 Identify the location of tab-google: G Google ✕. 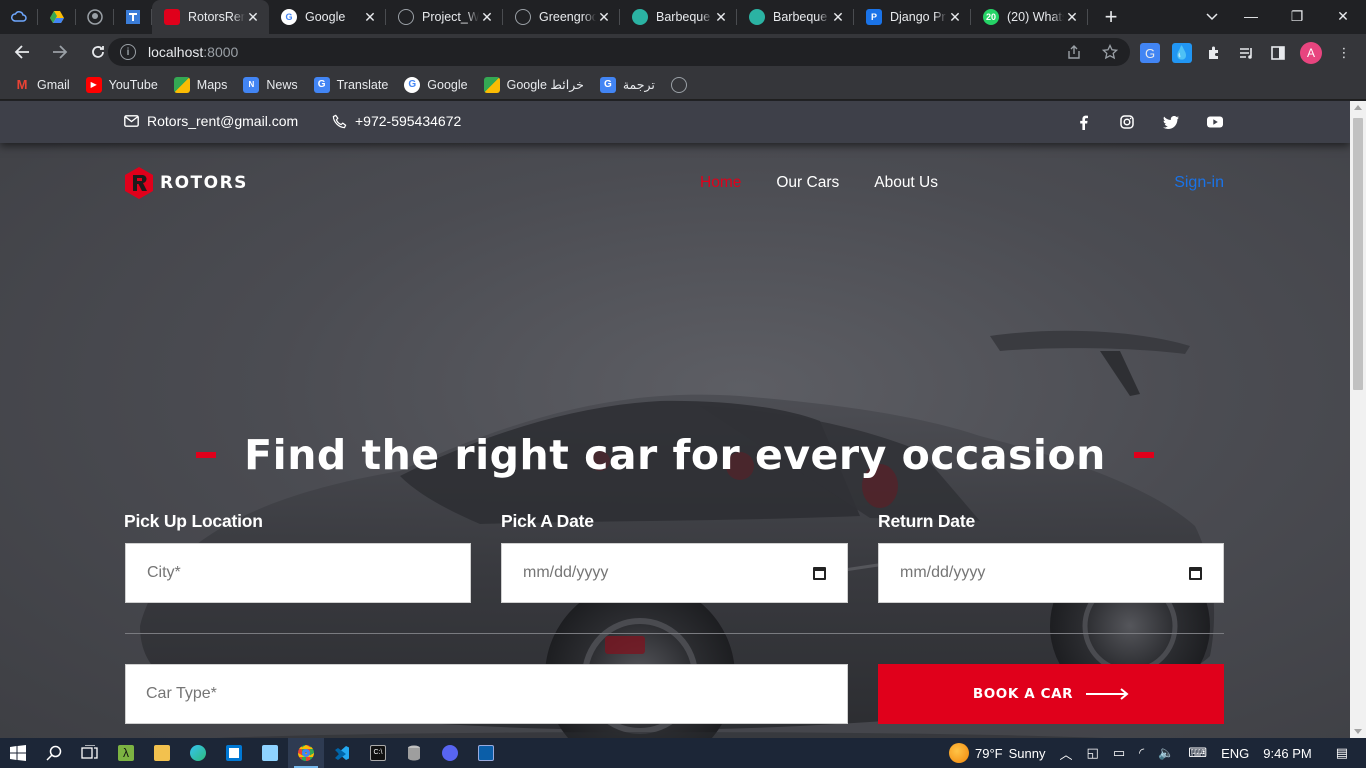
(327, 17).